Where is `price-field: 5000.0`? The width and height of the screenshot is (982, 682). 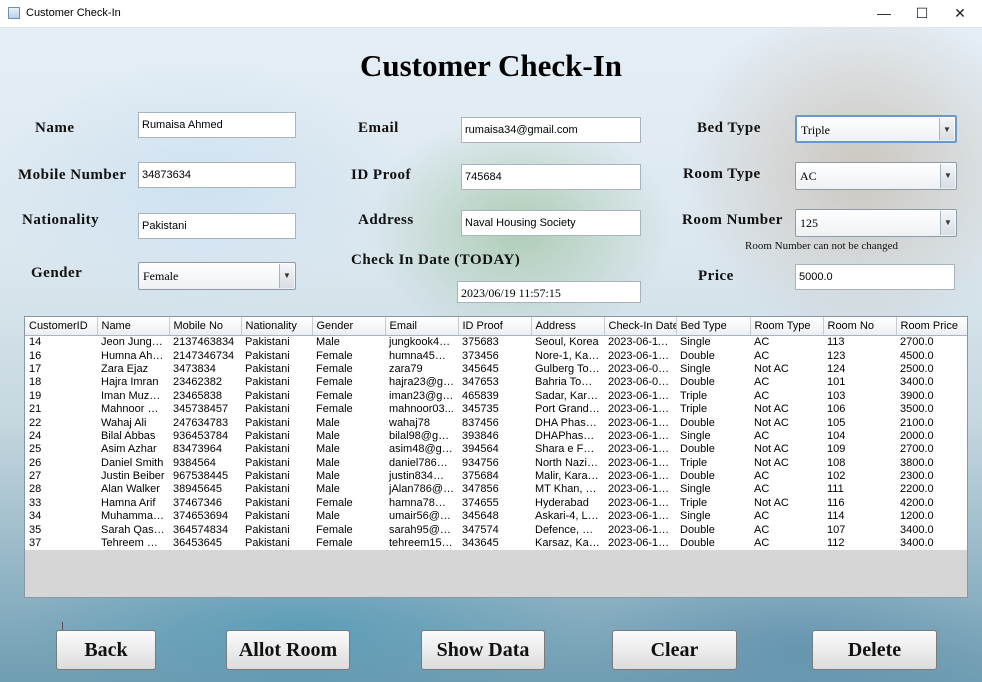 price-field: 5000.0 is located at coordinates (875, 277).